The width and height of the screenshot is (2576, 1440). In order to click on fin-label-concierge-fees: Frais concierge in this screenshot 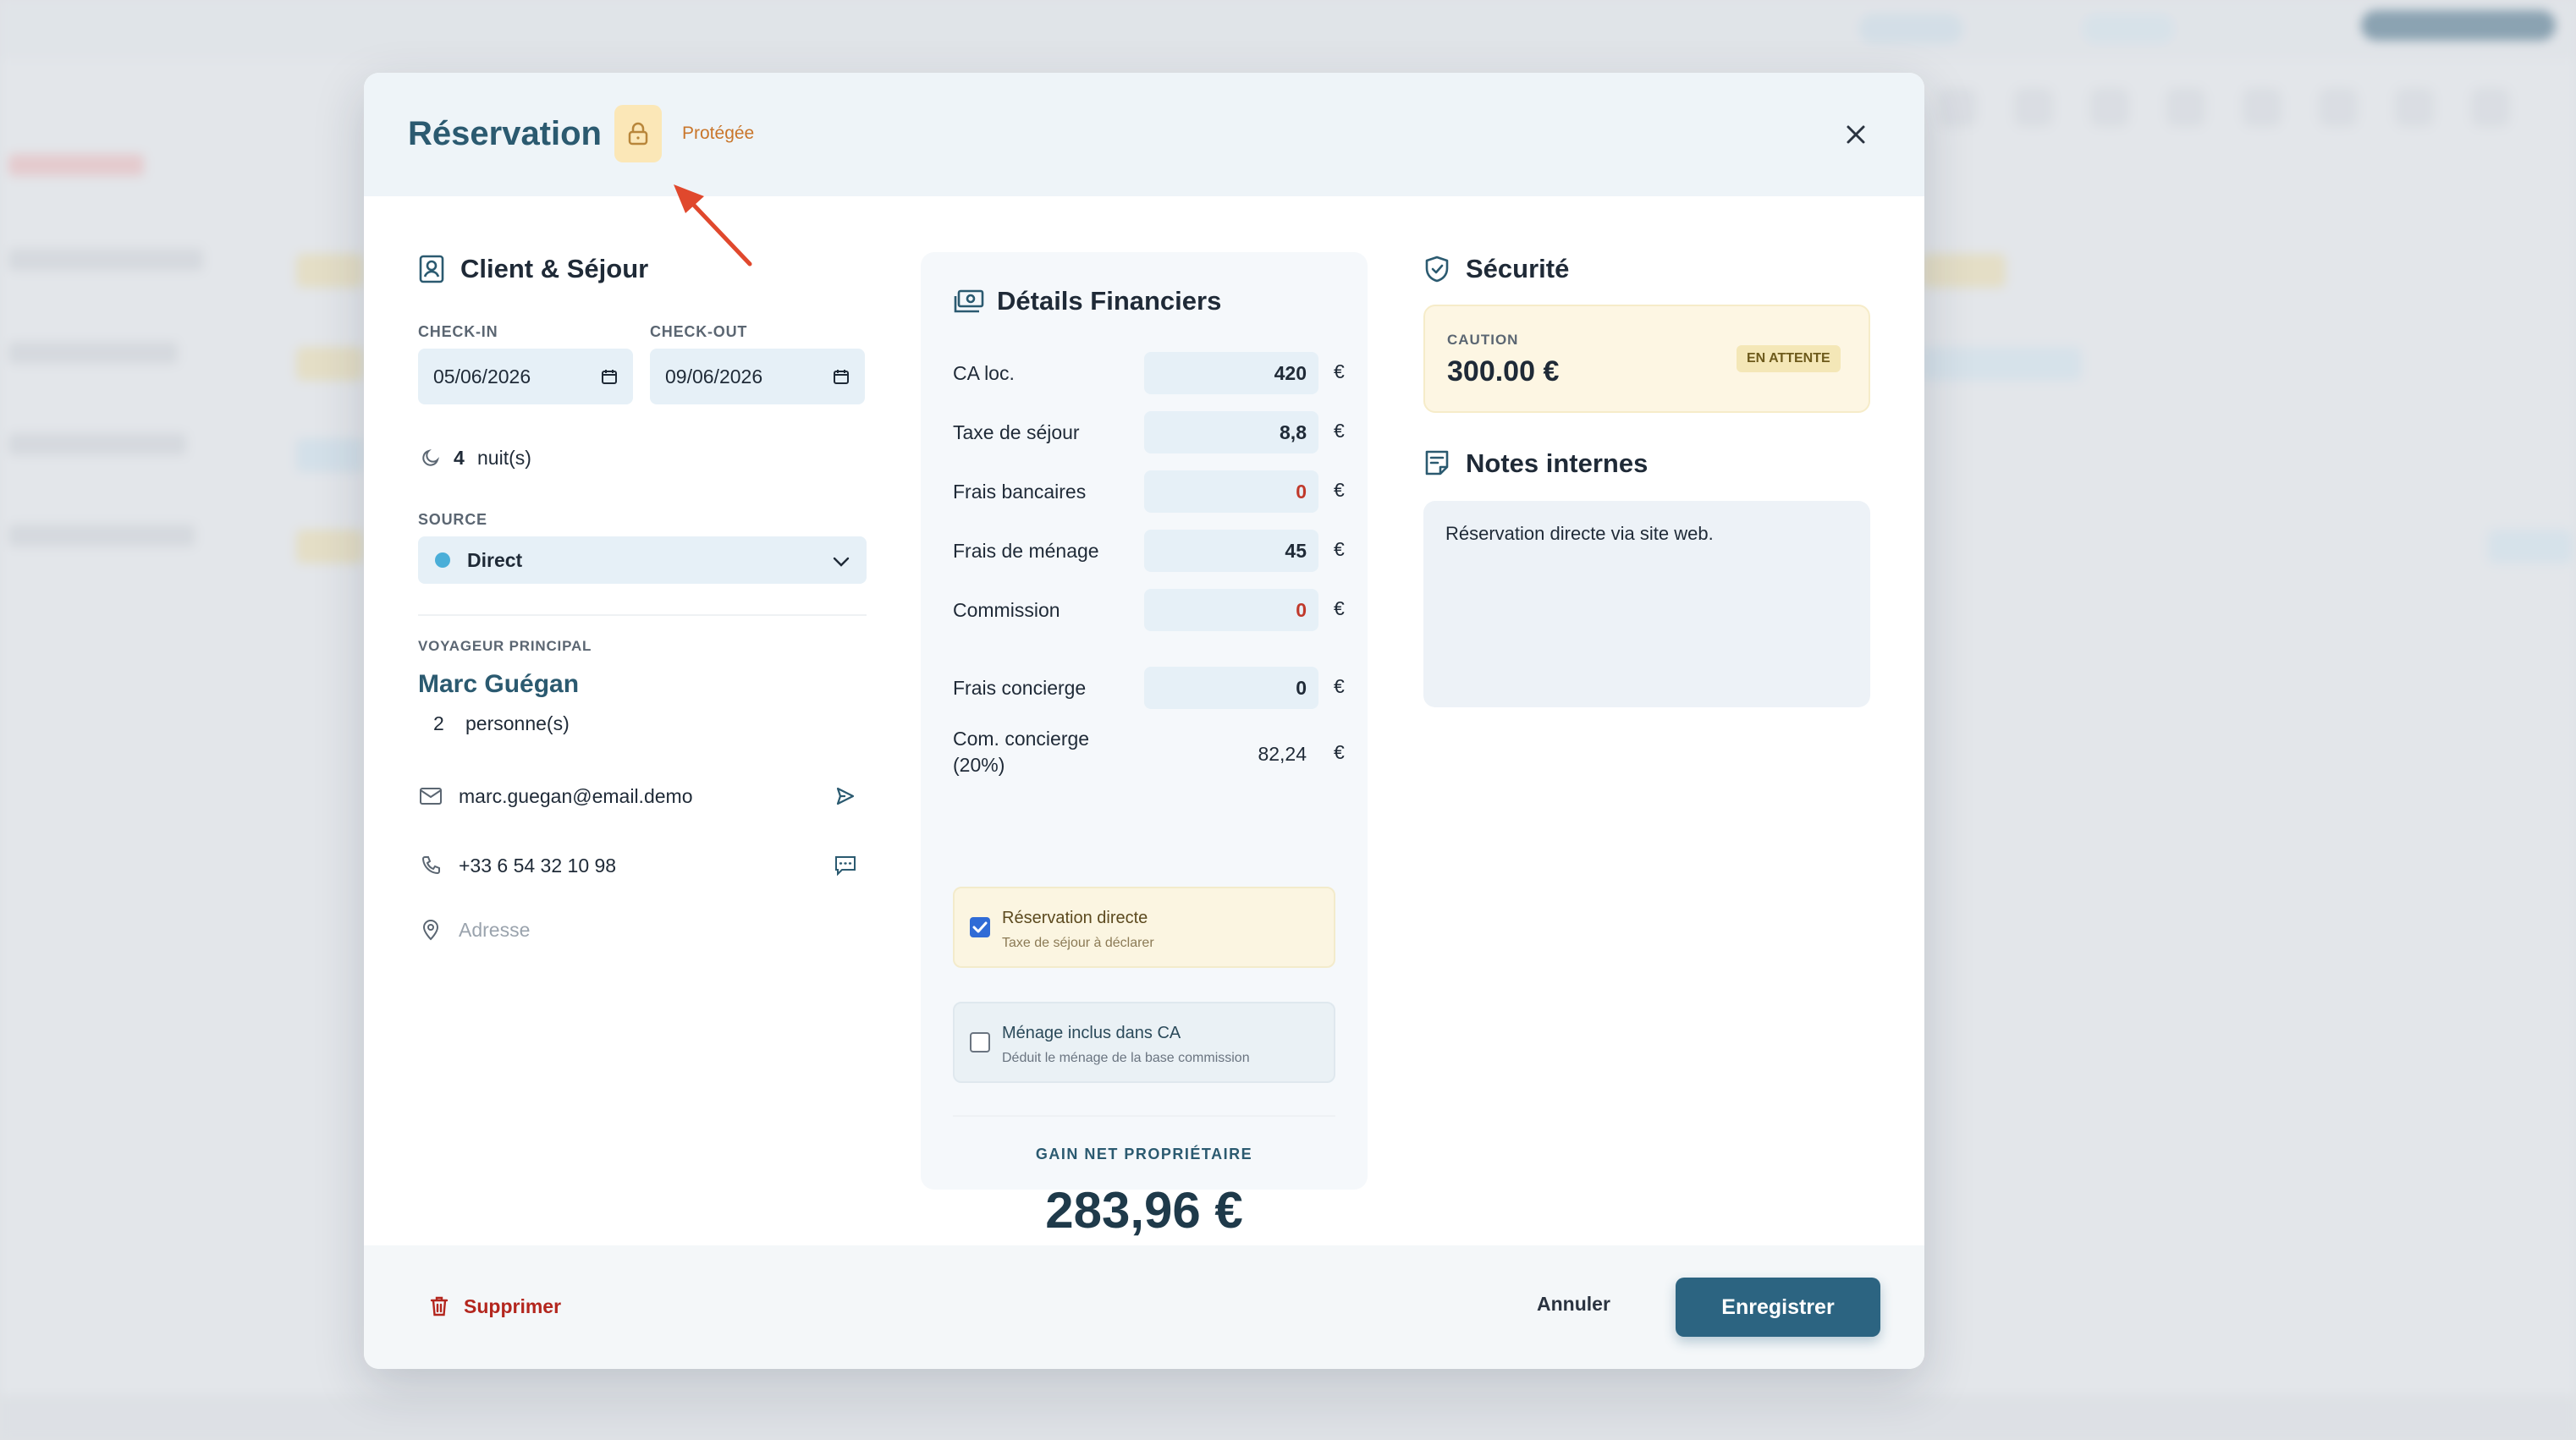, I will do `click(1020, 688)`.